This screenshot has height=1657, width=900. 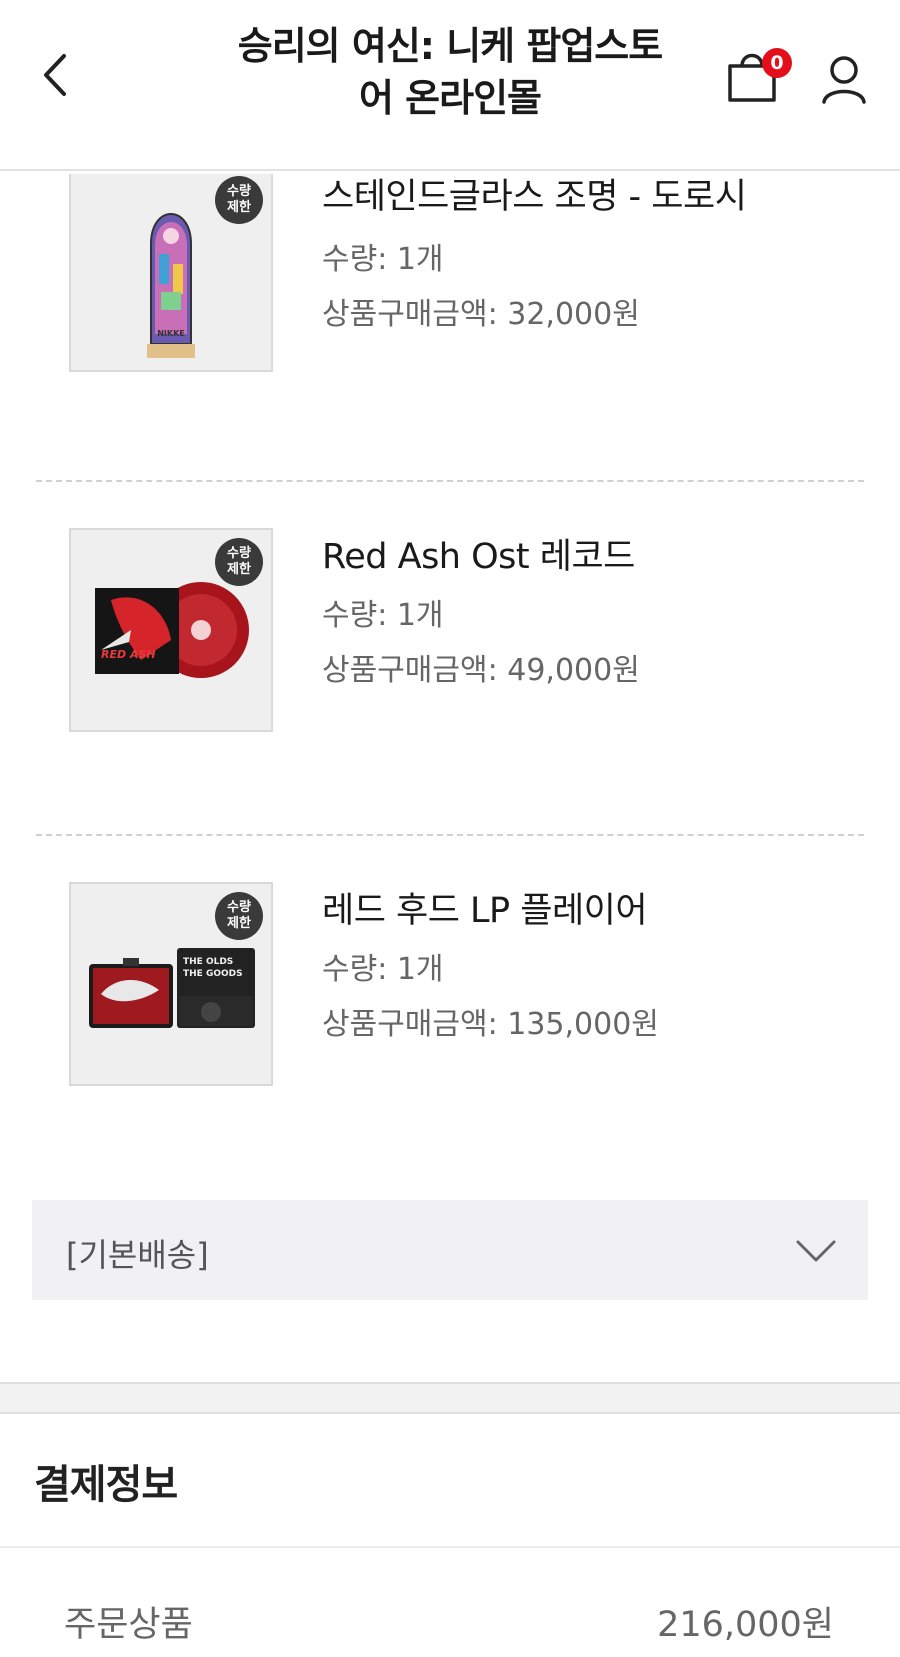 What do you see at coordinates (106, 1485) in the screenshot?
I see `payment-info-title: 결제정보` at bounding box center [106, 1485].